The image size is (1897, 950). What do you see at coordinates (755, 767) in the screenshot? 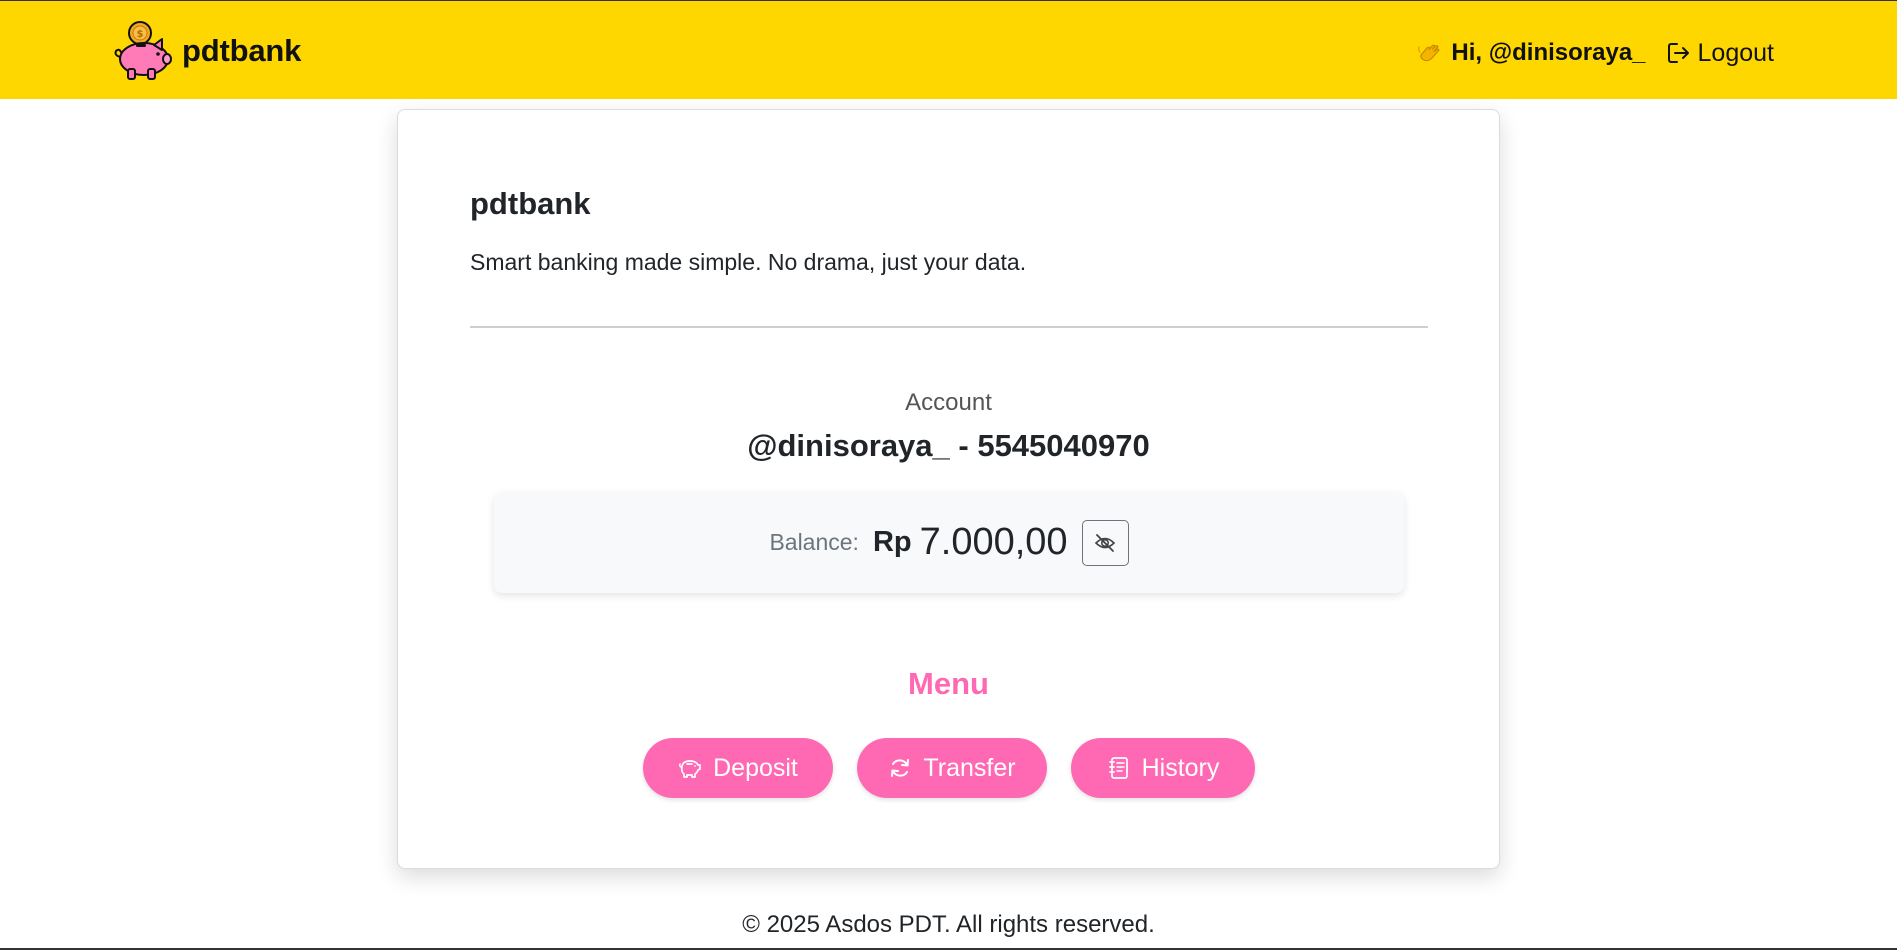
I see `deposit-label: Deposit` at bounding box center [755, 767].